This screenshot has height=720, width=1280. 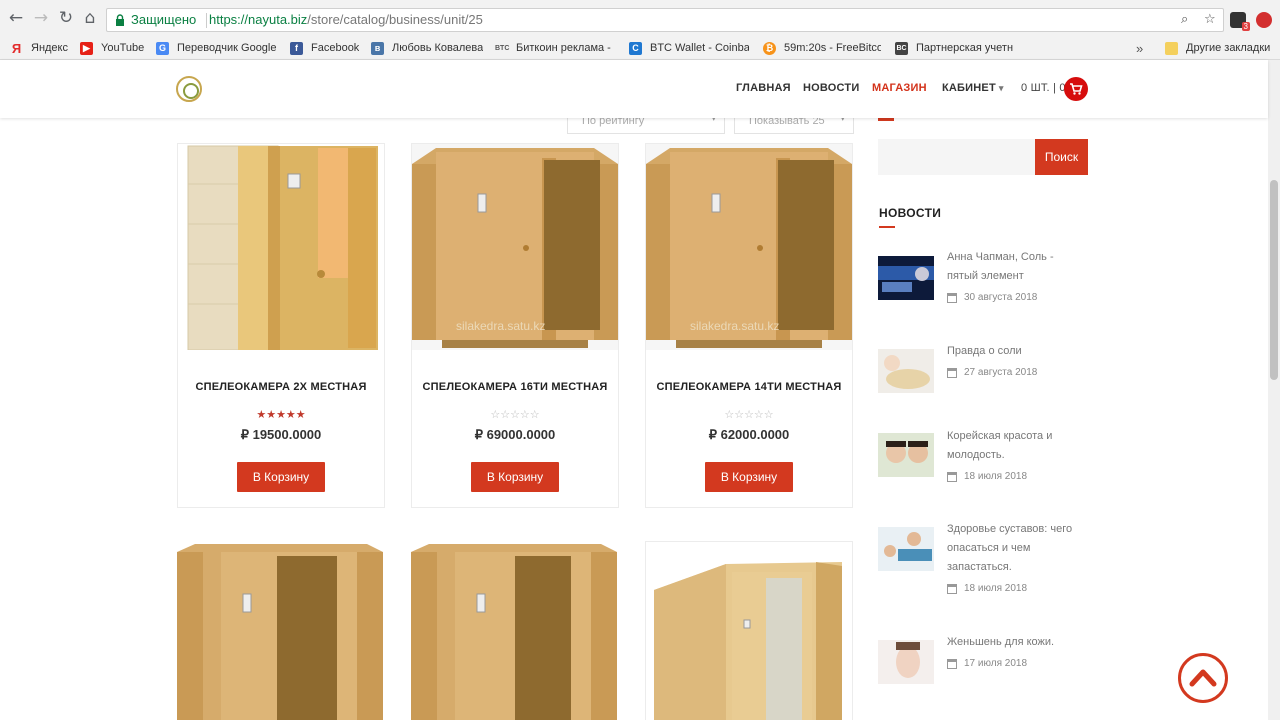 I want to click on bookmark-label: YouTube, so click(x=123, y=48).